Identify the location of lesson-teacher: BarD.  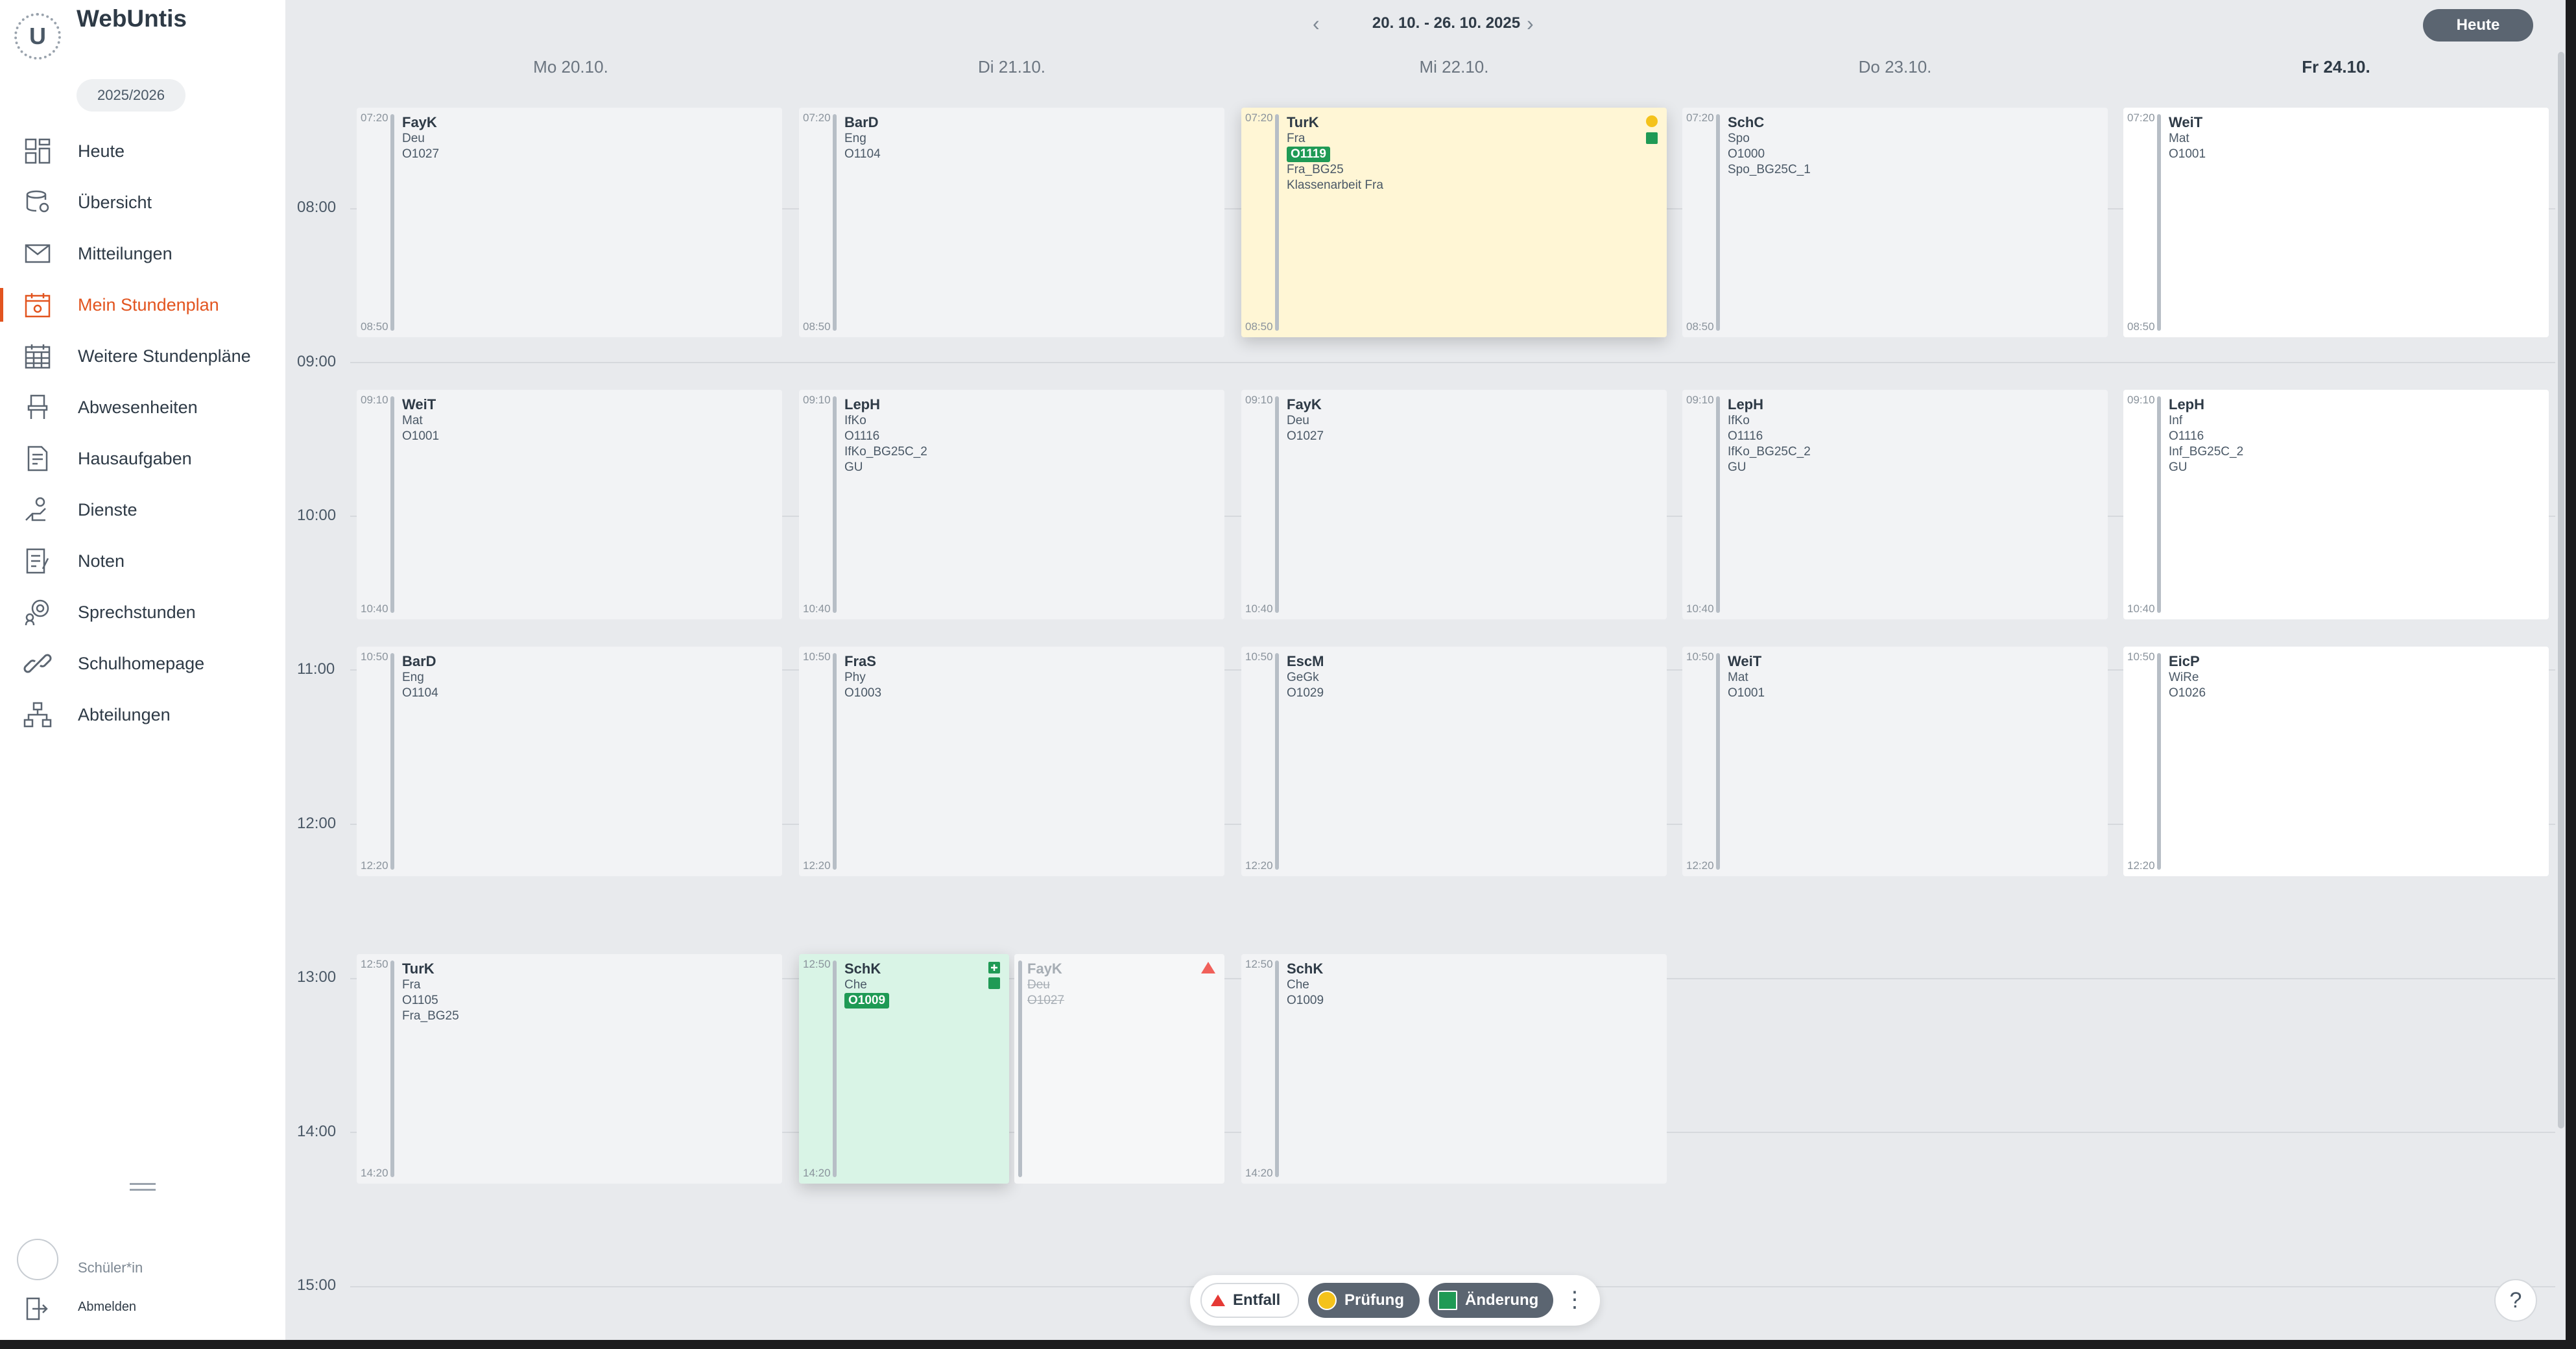
(861, 122).